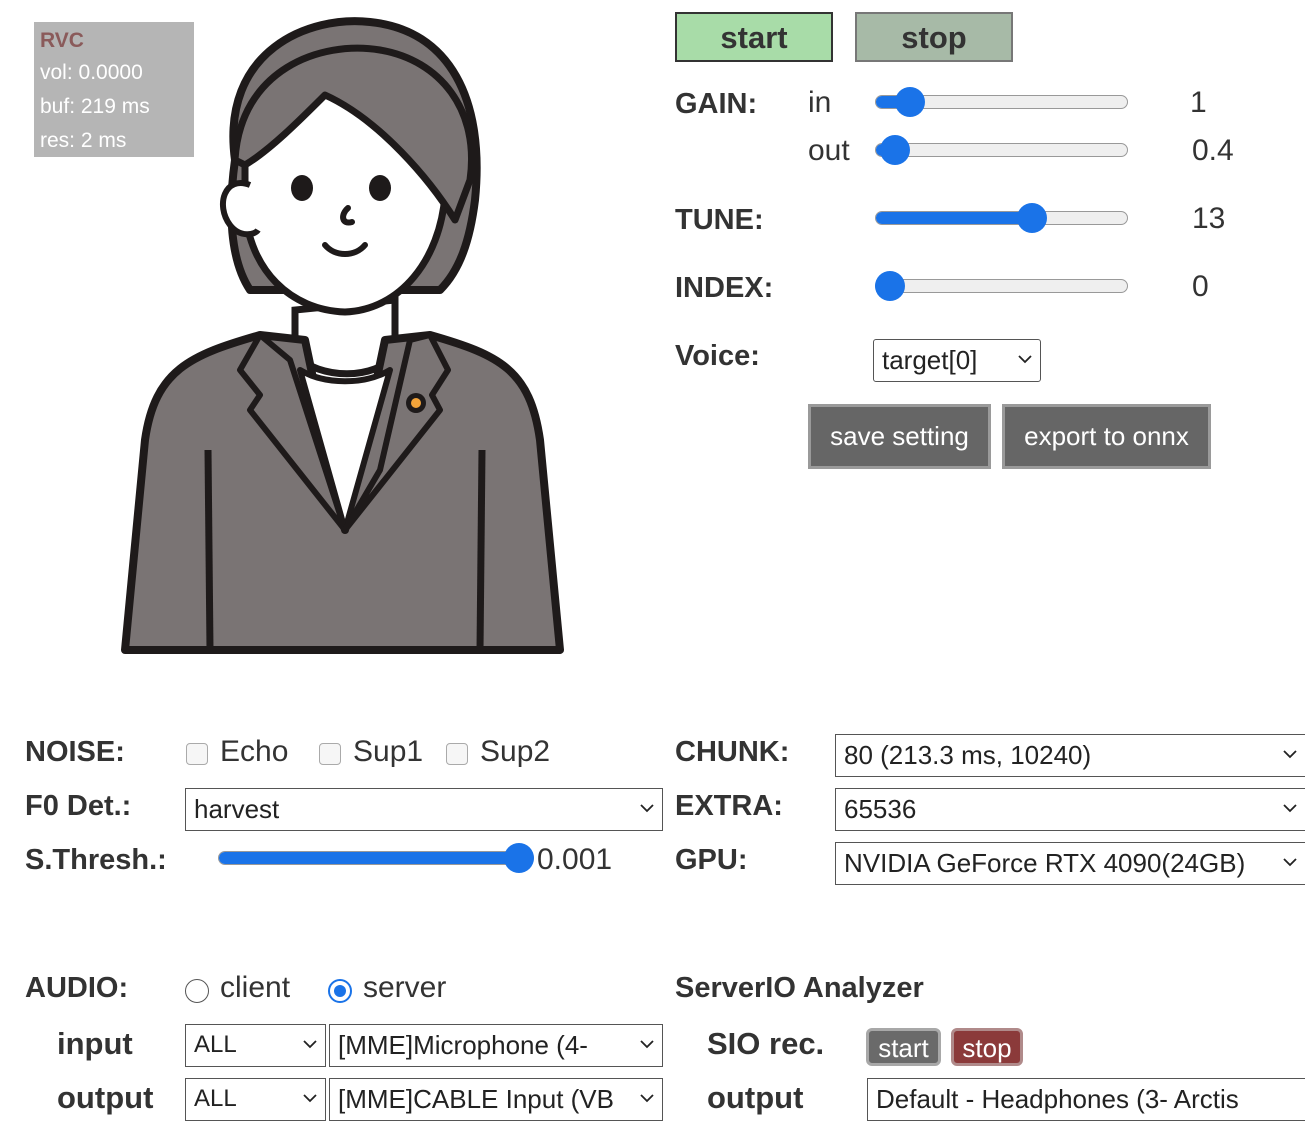 The height and width of the screenshot is (1131, 1305). What do you see at coordinates (255, 987) in the screenshot?
I see `audio-client-label: client` at bounding box center [255, 987].